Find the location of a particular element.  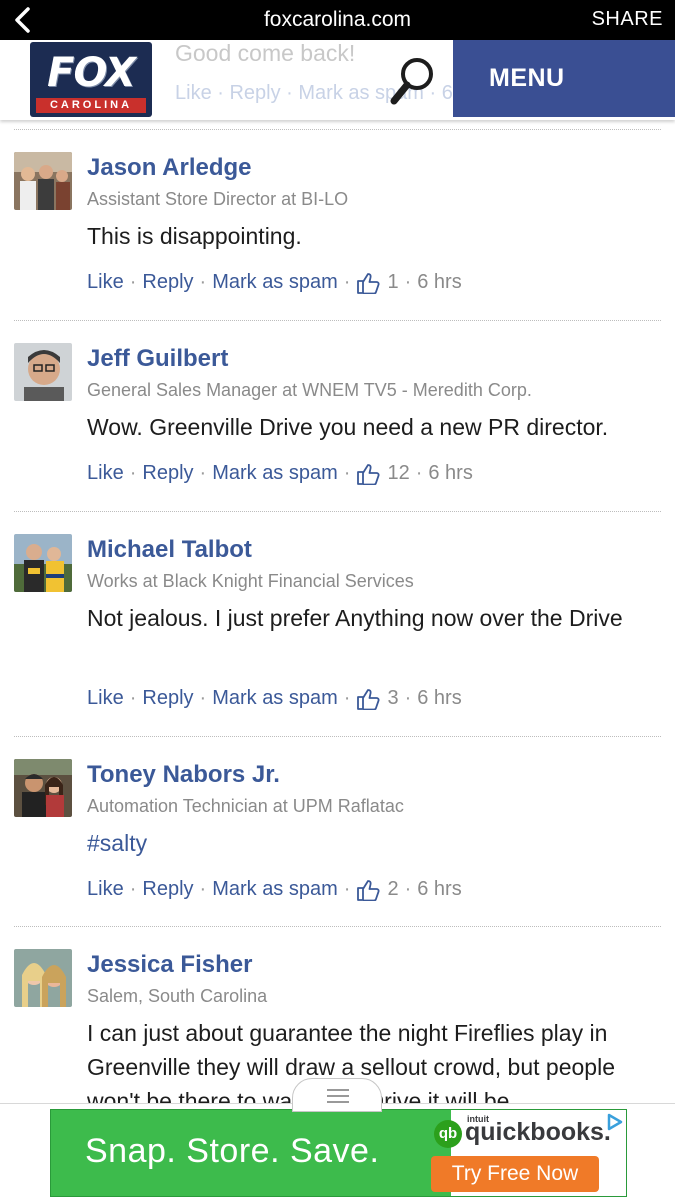

like-count: 2 is located at coordinates (393, 889).